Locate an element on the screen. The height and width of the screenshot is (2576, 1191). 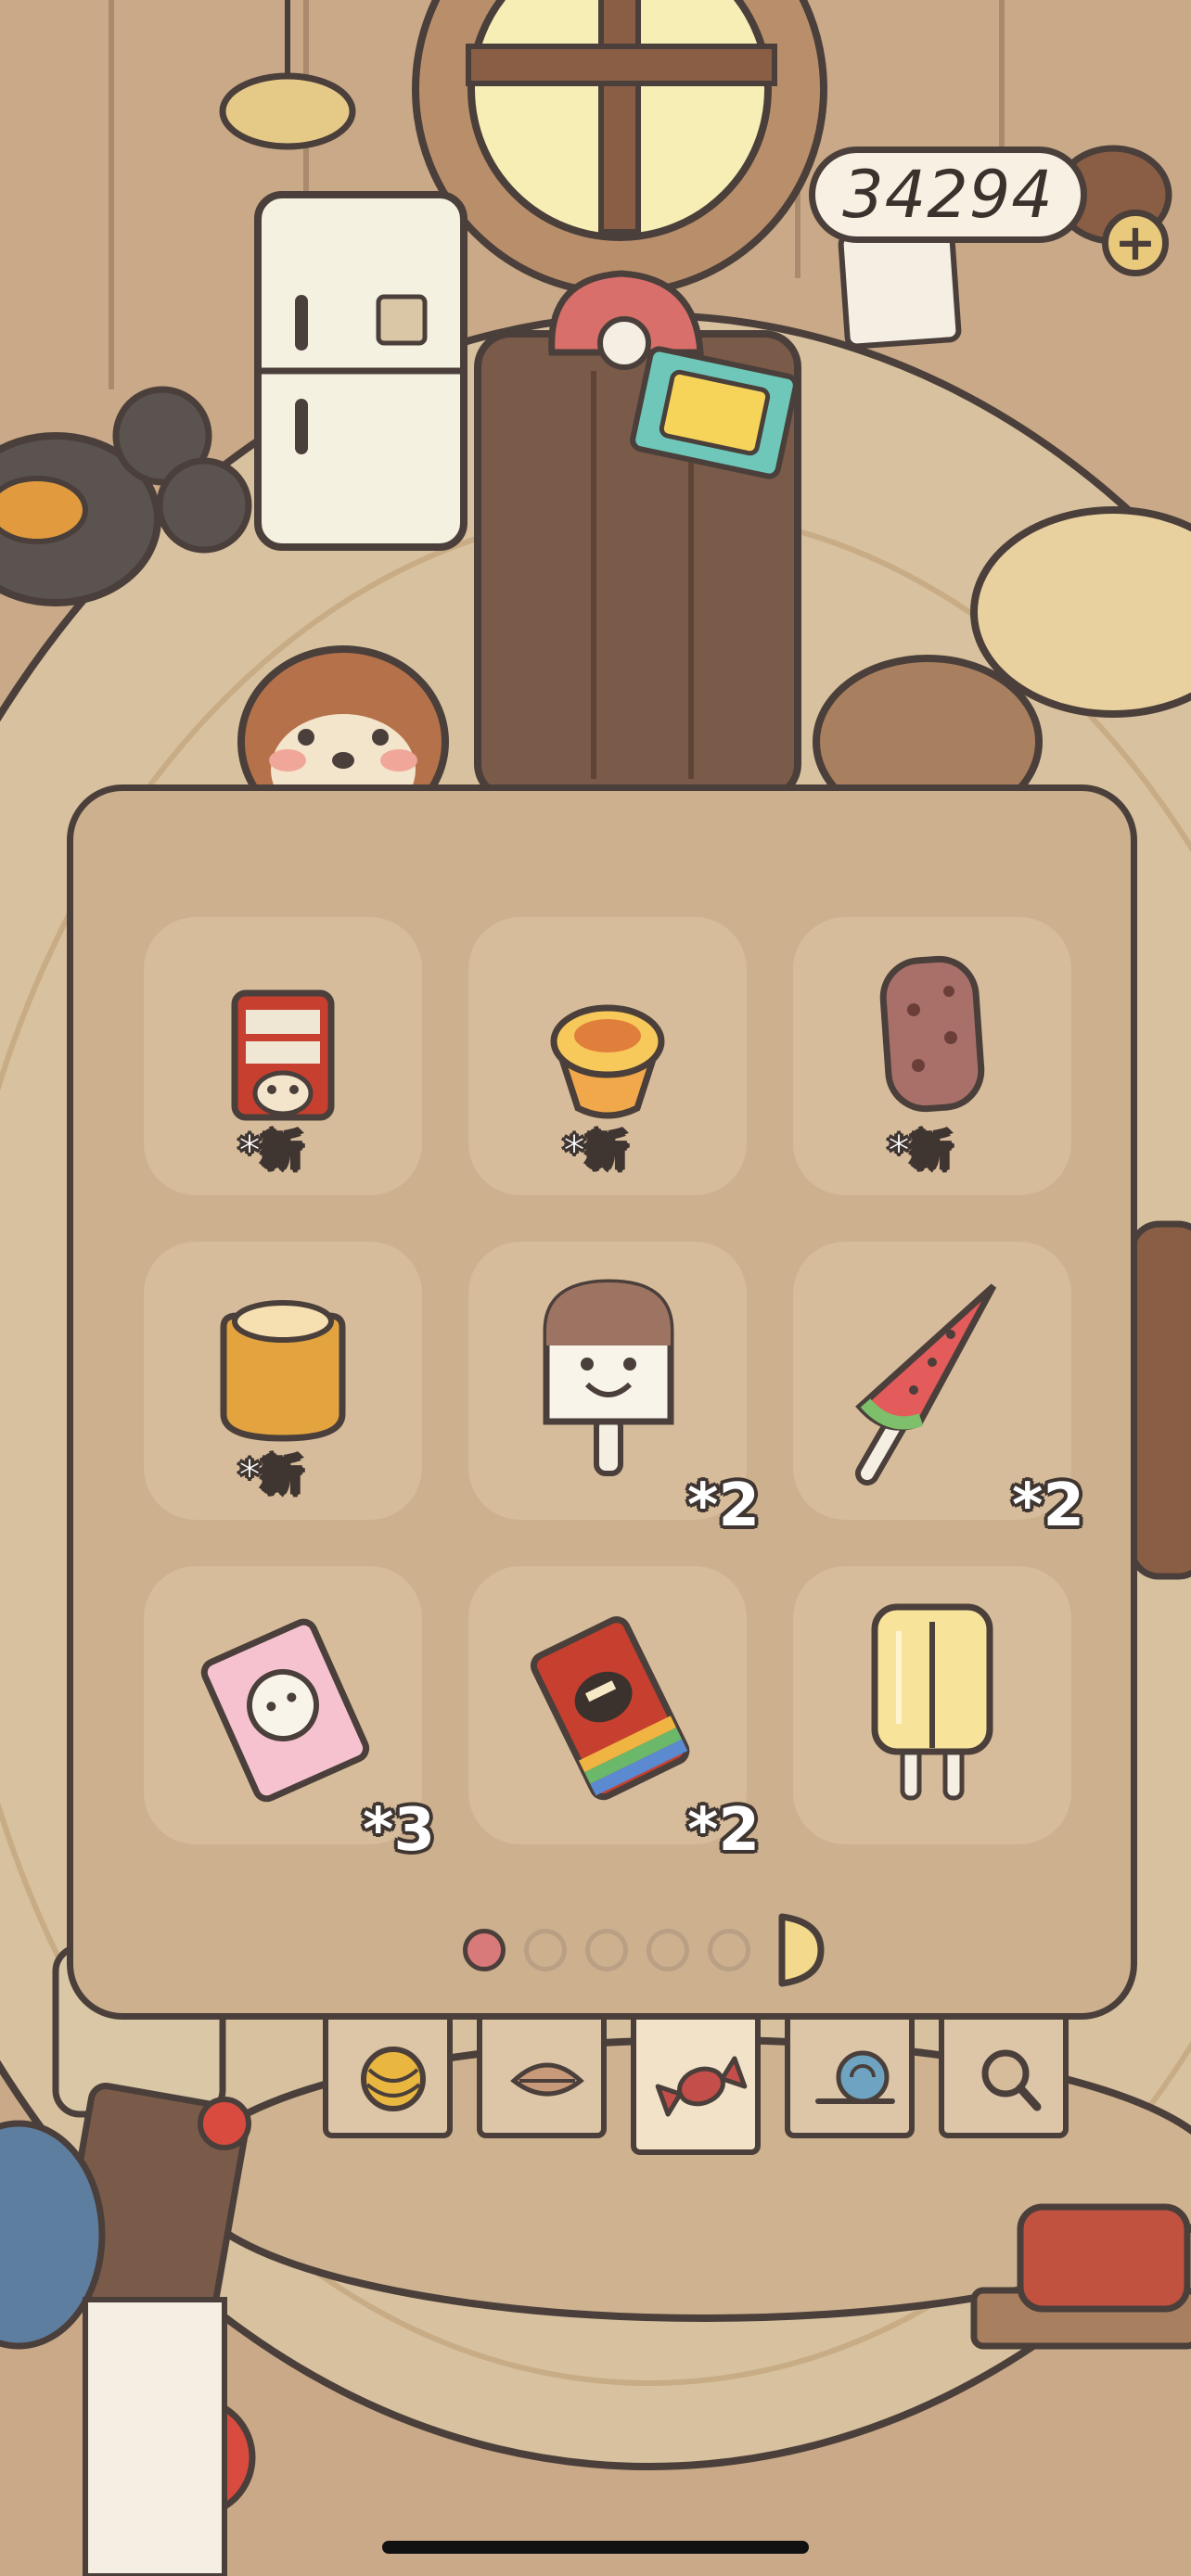
inventory-slot-double-popsicle is located at coordinates (932, 1705).